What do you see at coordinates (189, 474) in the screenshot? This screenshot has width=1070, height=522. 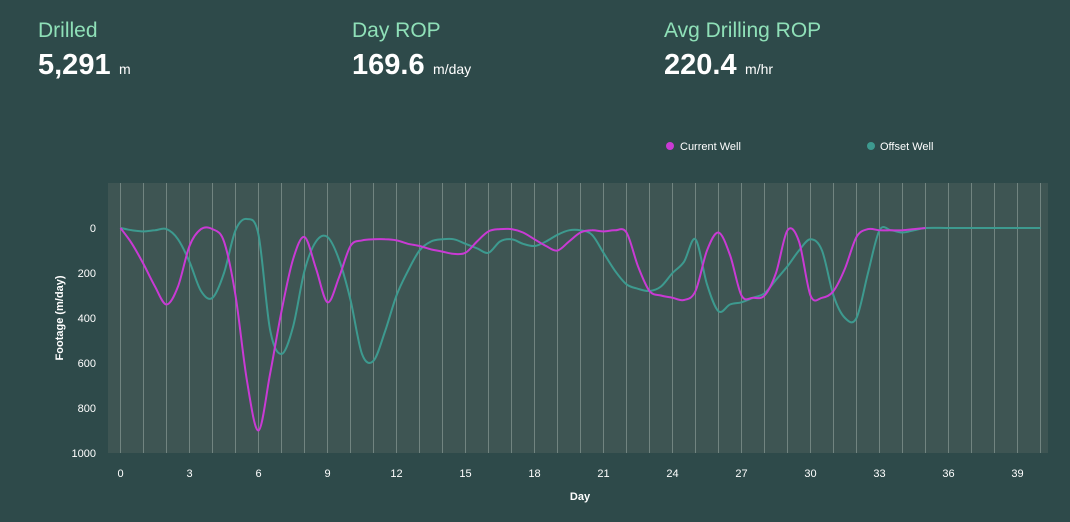 I see `x-tick-label: 3` at bounding box center [189, 474].